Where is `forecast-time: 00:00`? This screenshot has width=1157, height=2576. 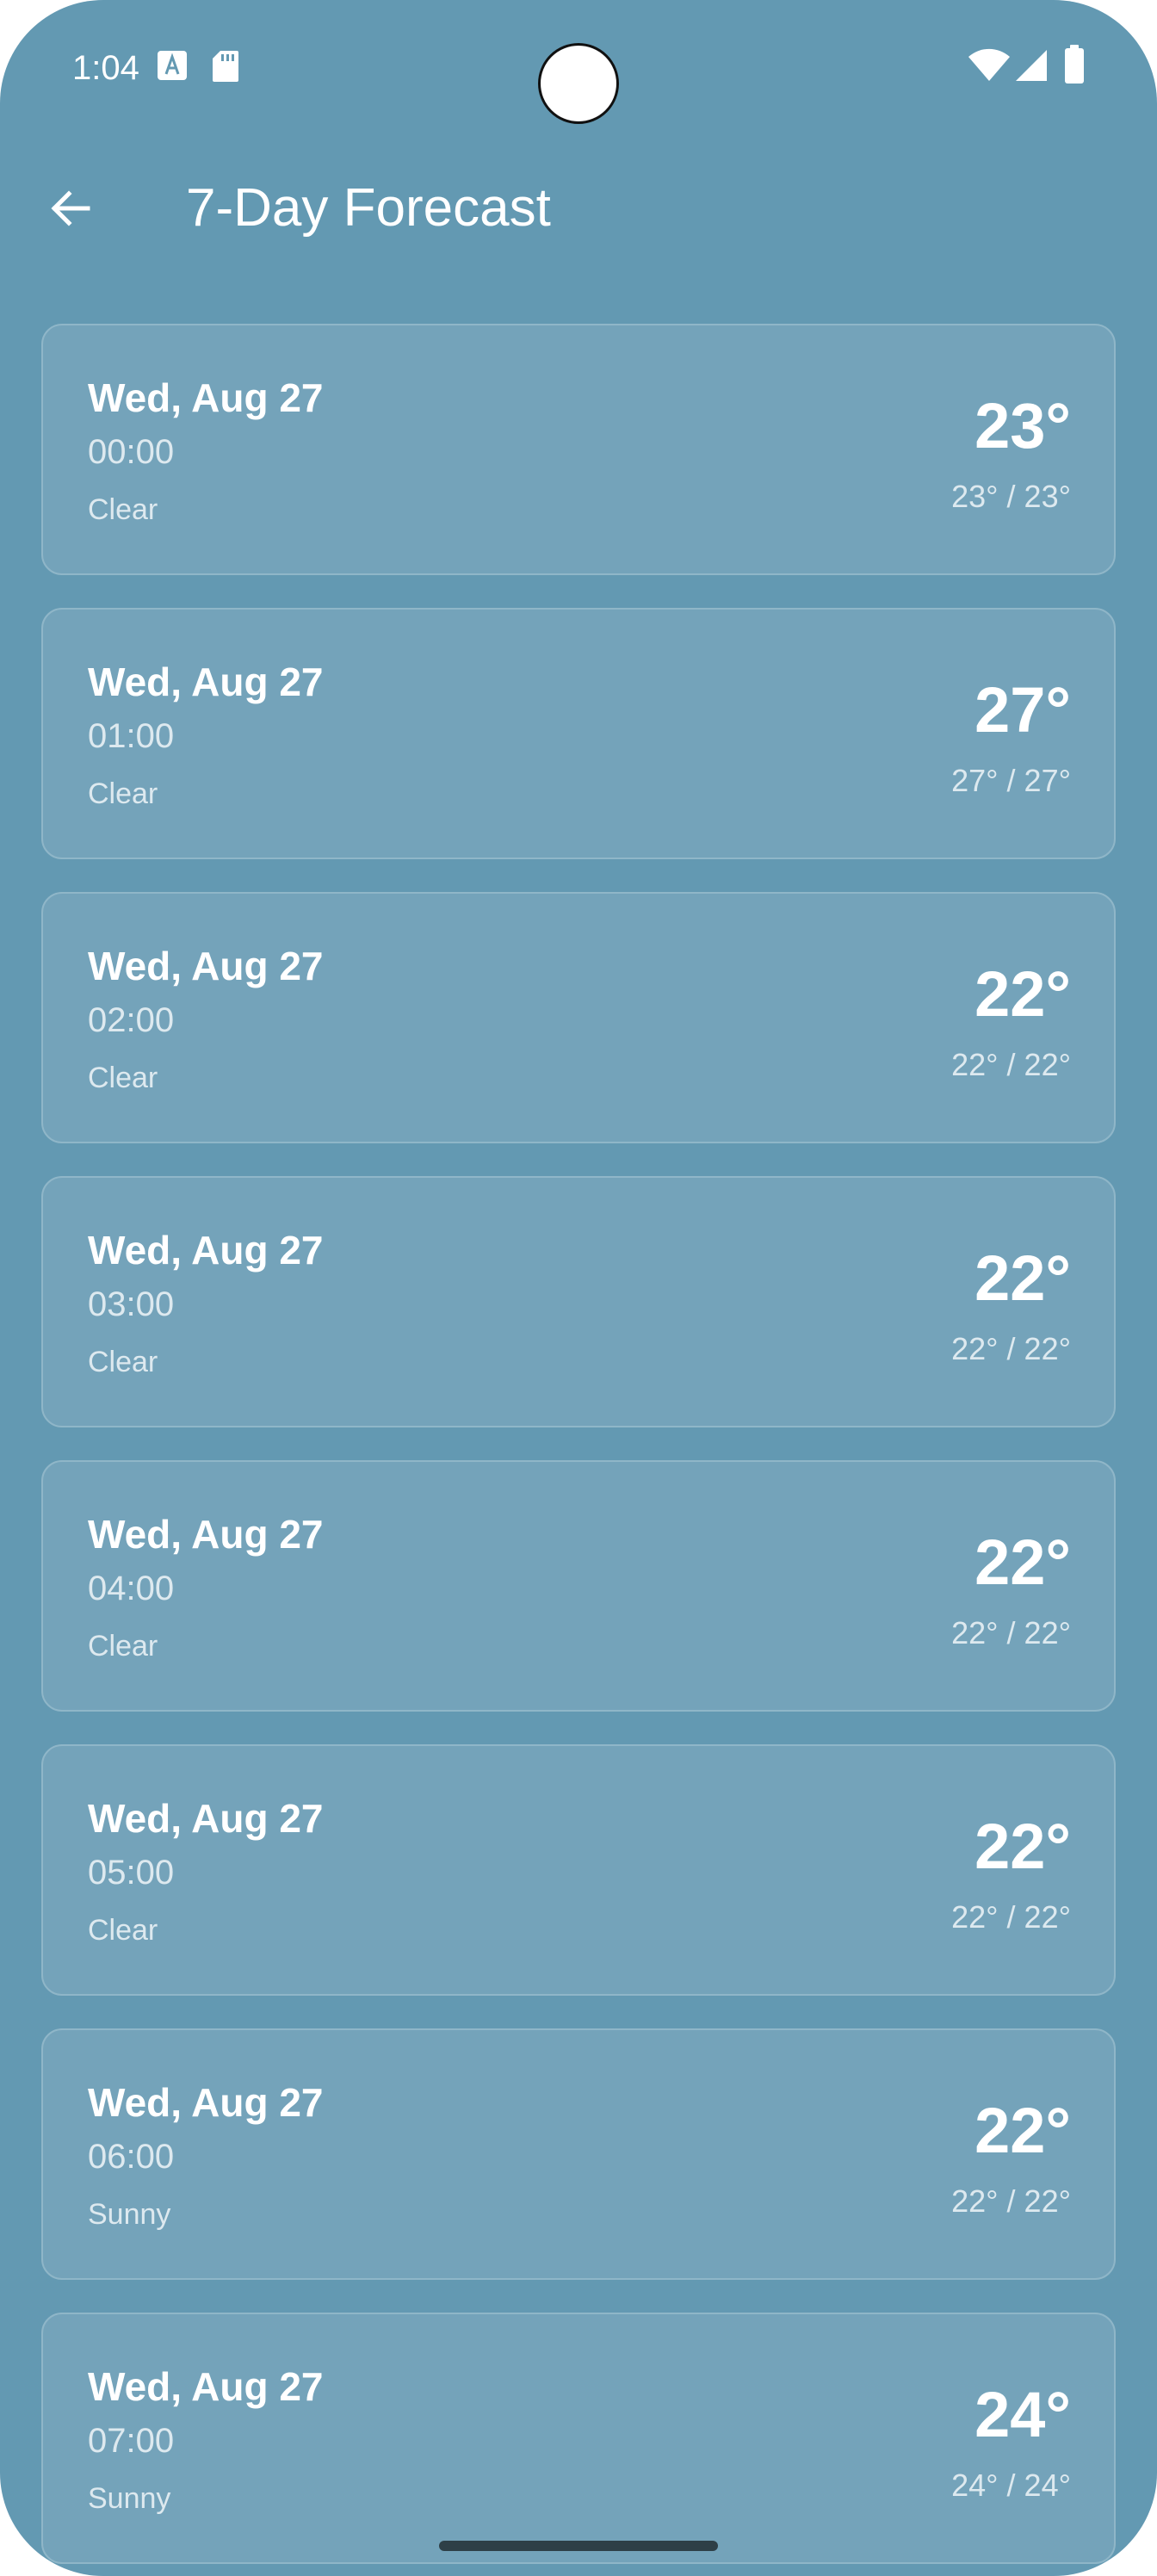
forecast-time: 00:00 is located at coordinates (131, 452).